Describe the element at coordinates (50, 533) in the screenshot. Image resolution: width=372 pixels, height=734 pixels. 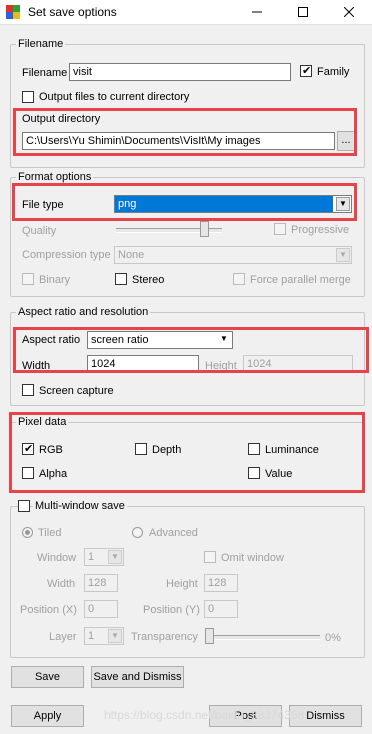
I see `tiled-label: Tiled` at that location.